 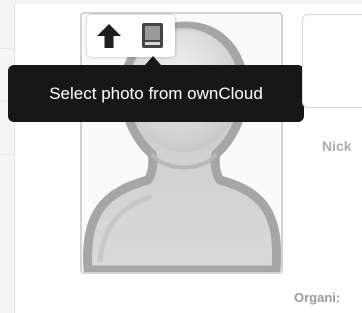 What do you see at coordinates (156, 93) in the screenshot?
I see `tooltip: Select photo from ownCloud` at bounding box center [156, 93].